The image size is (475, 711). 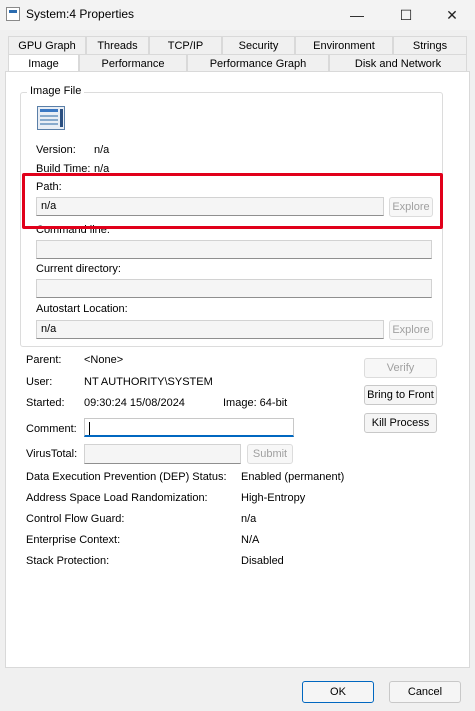 What do you see at coordinates (262, 561) in the screenshot?
I see `stack-protection-value: Disabled` at bounding box center [262, 561].